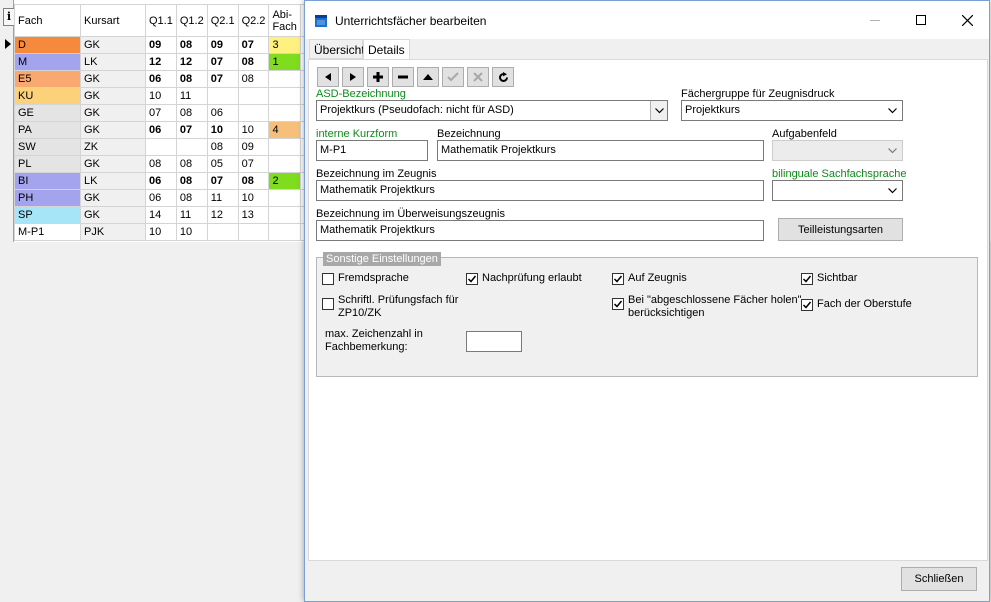 The height and width of the screenshot is (602, 991). I want to click on table-row: PA GK 06 07 10 10 4, so click(167, 130).